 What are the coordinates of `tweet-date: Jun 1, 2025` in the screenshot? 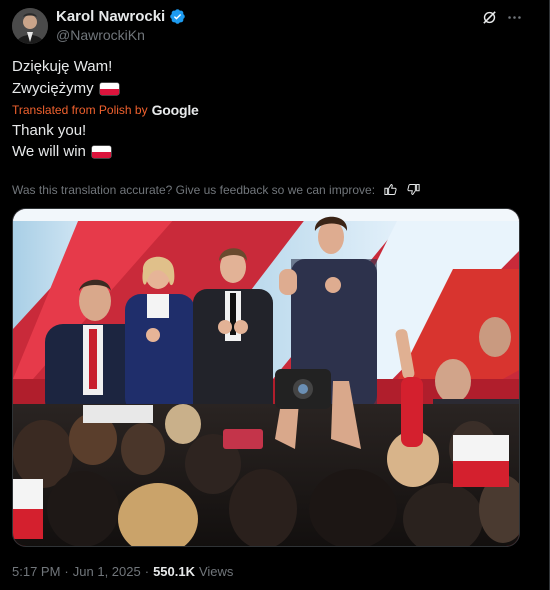 It's located at (107, 571).